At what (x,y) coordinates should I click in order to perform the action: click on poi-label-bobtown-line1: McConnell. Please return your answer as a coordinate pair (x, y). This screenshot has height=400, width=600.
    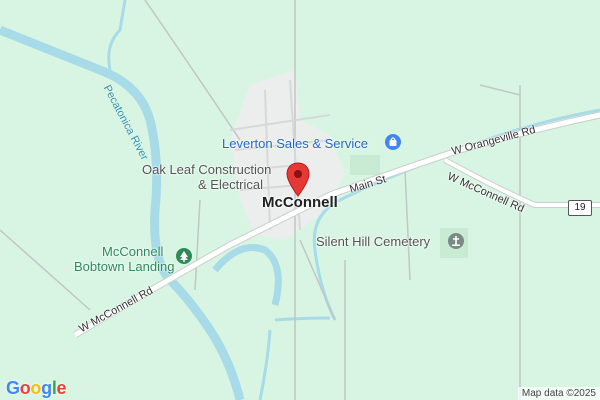
    Looking at the image, I should click on (132, 251).